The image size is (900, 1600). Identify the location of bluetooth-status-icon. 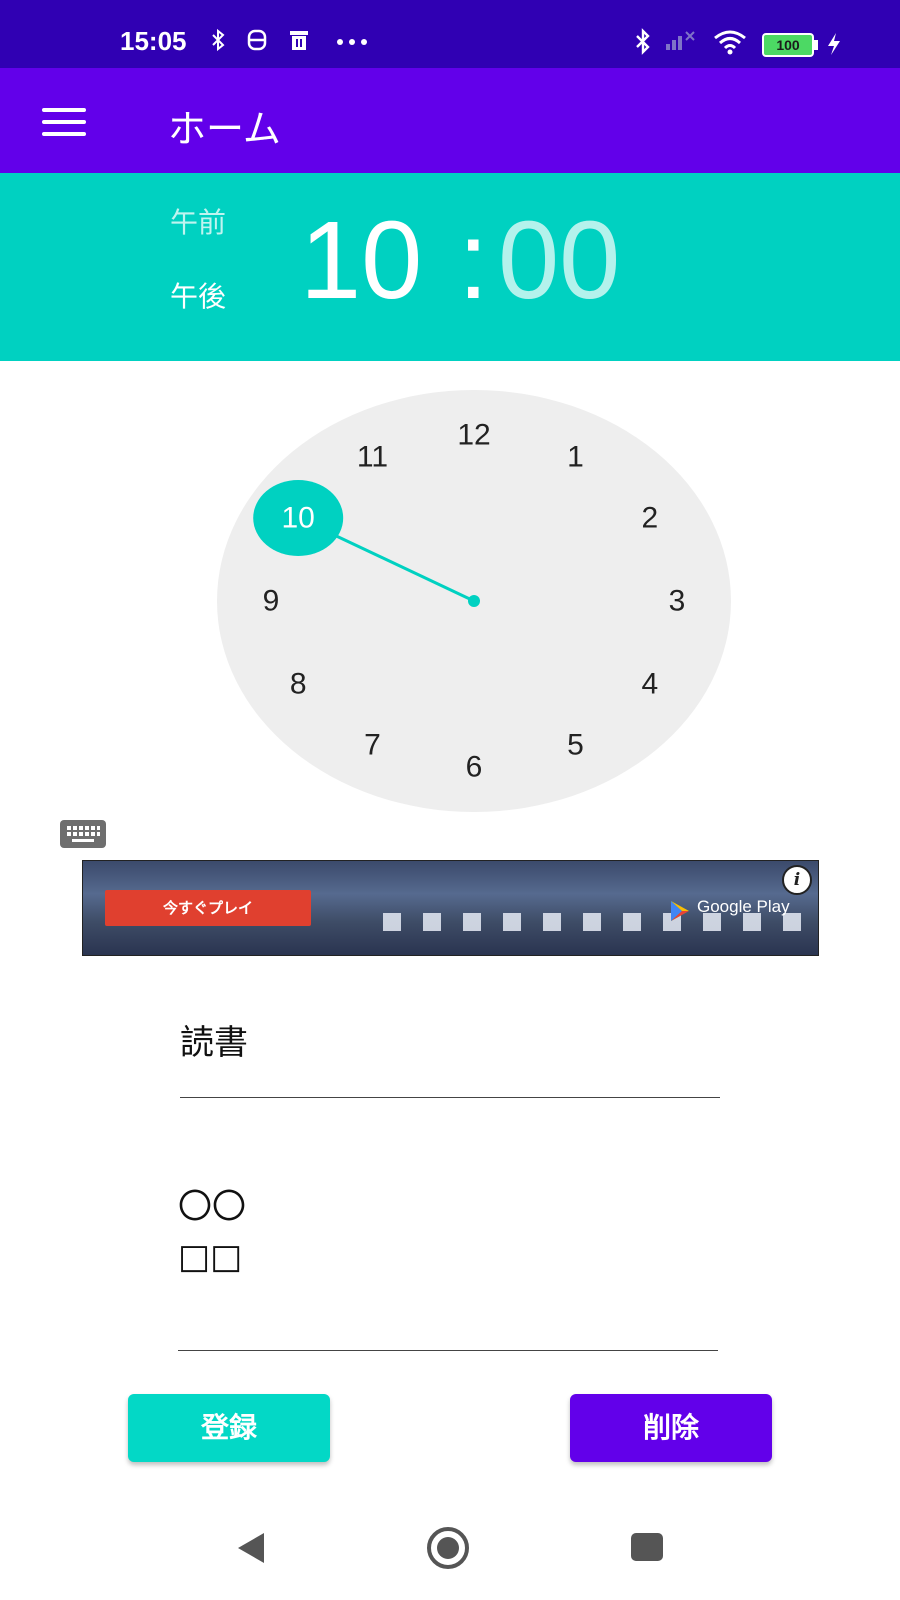
(643, 41).